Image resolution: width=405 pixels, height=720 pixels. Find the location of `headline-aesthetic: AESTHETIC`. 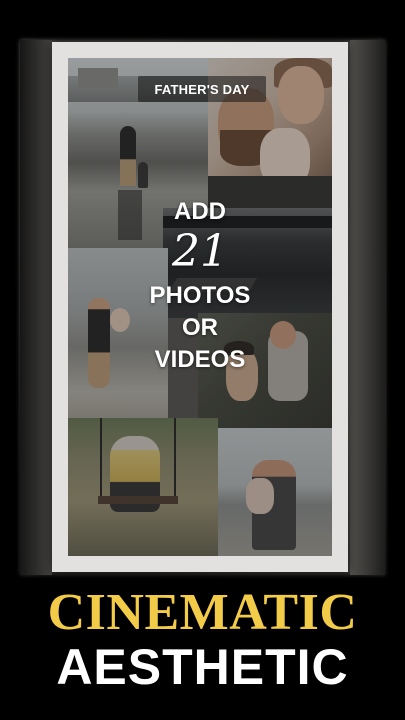

headline-aesthetic: AESTHETIC is located at coordinates (202, 667).